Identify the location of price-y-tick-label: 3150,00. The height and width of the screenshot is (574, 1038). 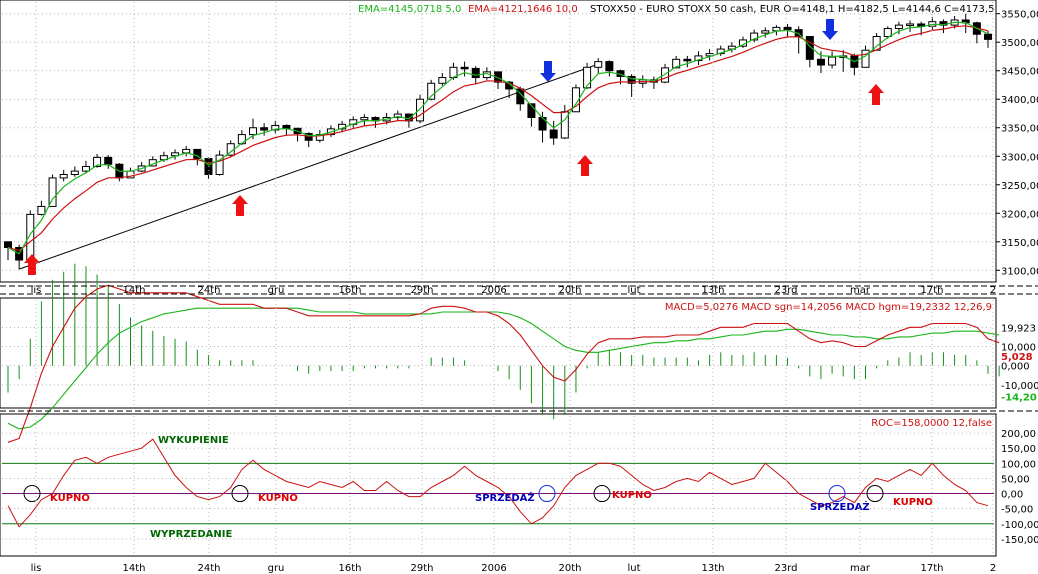
(1019, 243).